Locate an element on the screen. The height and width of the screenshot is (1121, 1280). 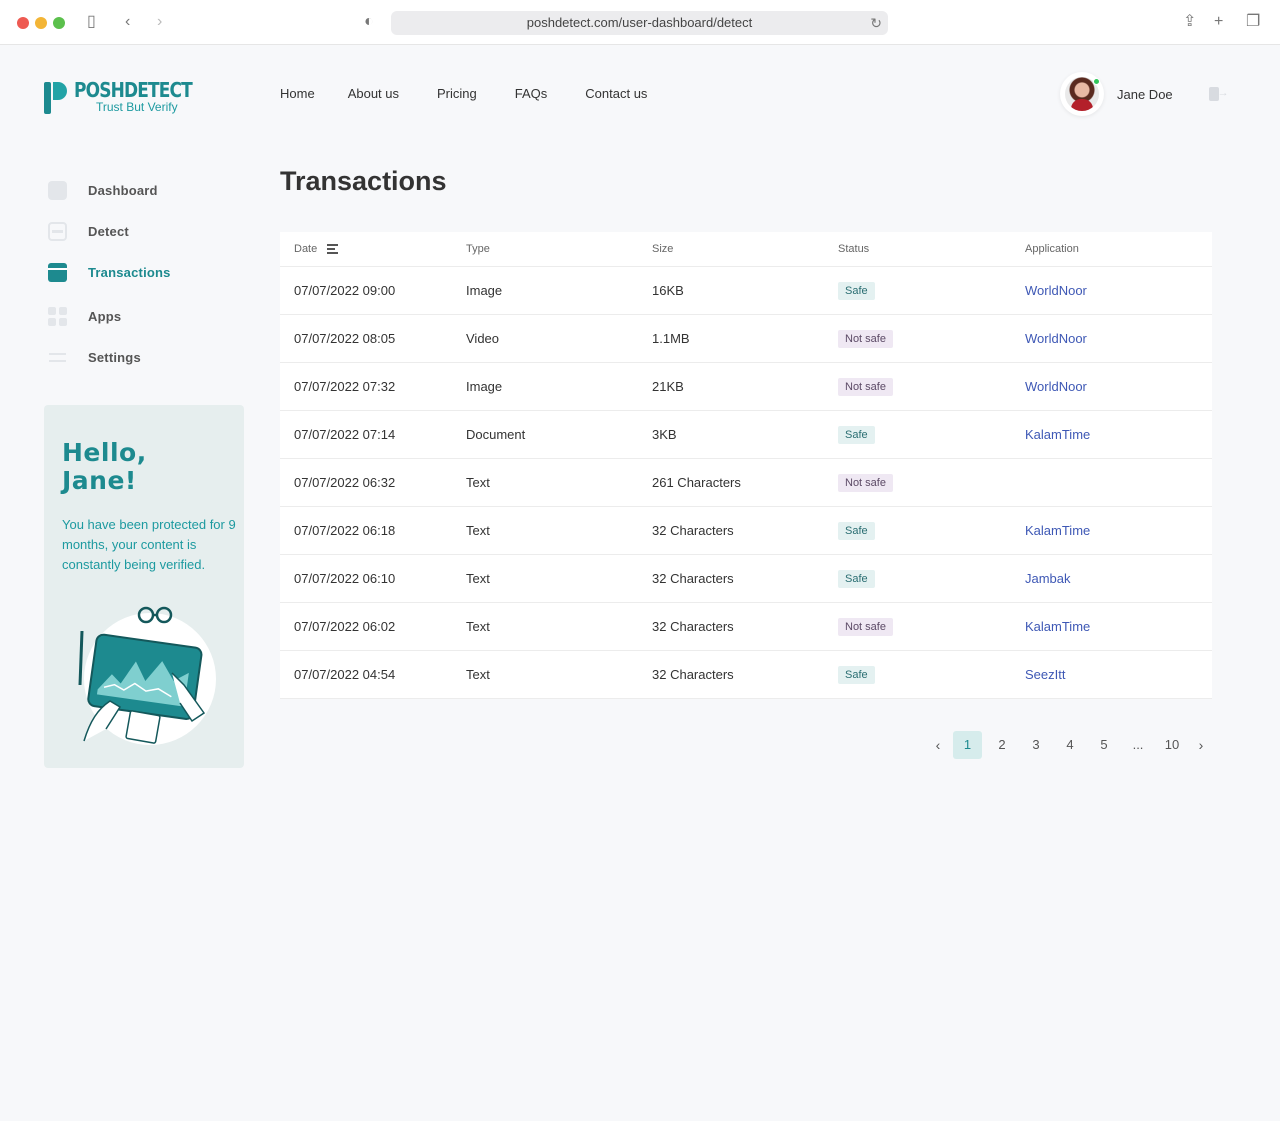
share-icon: ⇪ is located at coordinates (1189, 22).